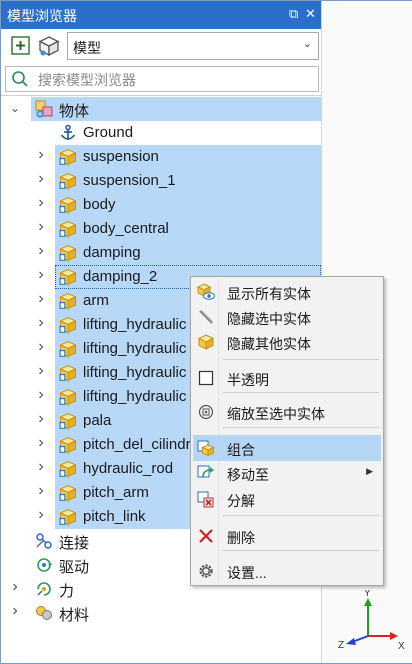  I want to click on tree-node-label: damping_2, so click(120, 276).